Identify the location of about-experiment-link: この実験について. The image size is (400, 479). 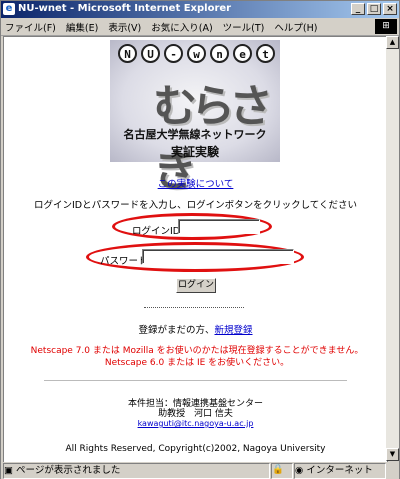
(195, 183).